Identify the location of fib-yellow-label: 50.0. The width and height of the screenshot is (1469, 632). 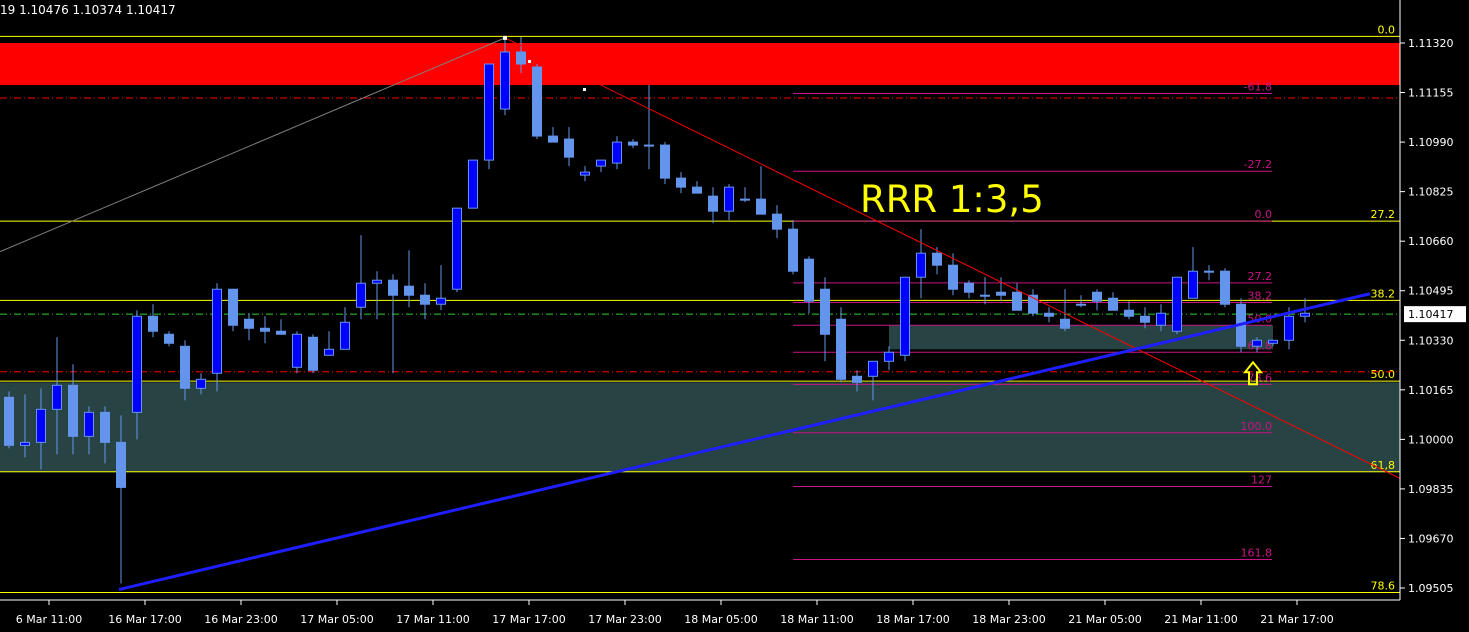
(1383, 374).